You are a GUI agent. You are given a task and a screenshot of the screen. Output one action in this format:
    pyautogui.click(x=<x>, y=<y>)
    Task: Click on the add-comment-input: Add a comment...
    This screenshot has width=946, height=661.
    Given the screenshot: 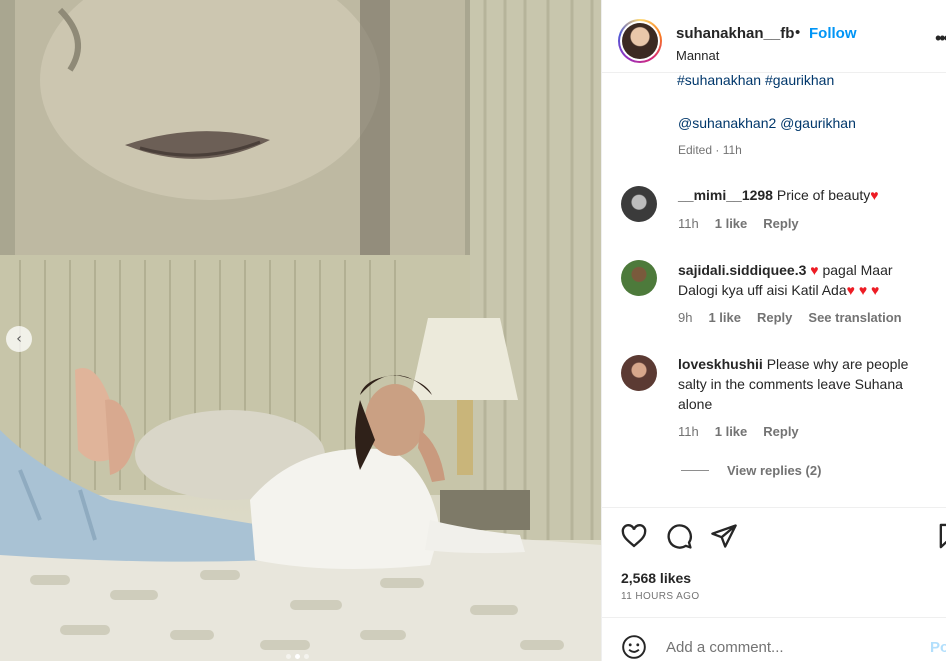 What is the action you would take?
    pyautogui.click(x=725, y=647)
    